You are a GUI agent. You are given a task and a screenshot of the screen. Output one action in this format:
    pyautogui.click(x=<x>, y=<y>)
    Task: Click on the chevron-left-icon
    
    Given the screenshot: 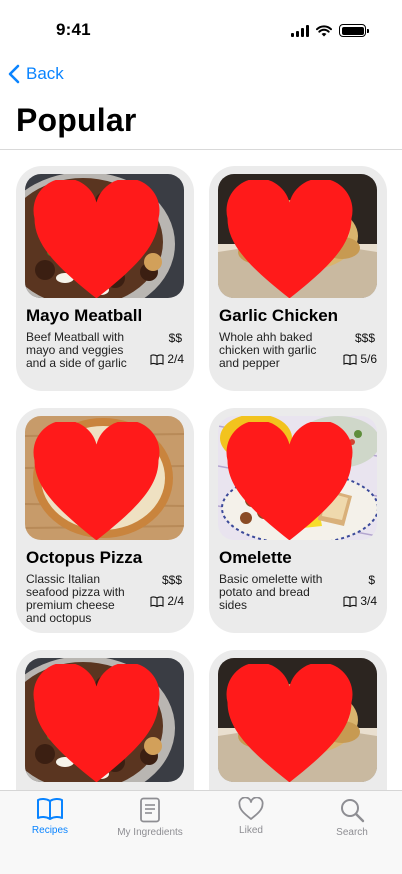 What is the action you would take?
    pyautogui.click(x=14, y=74)
    